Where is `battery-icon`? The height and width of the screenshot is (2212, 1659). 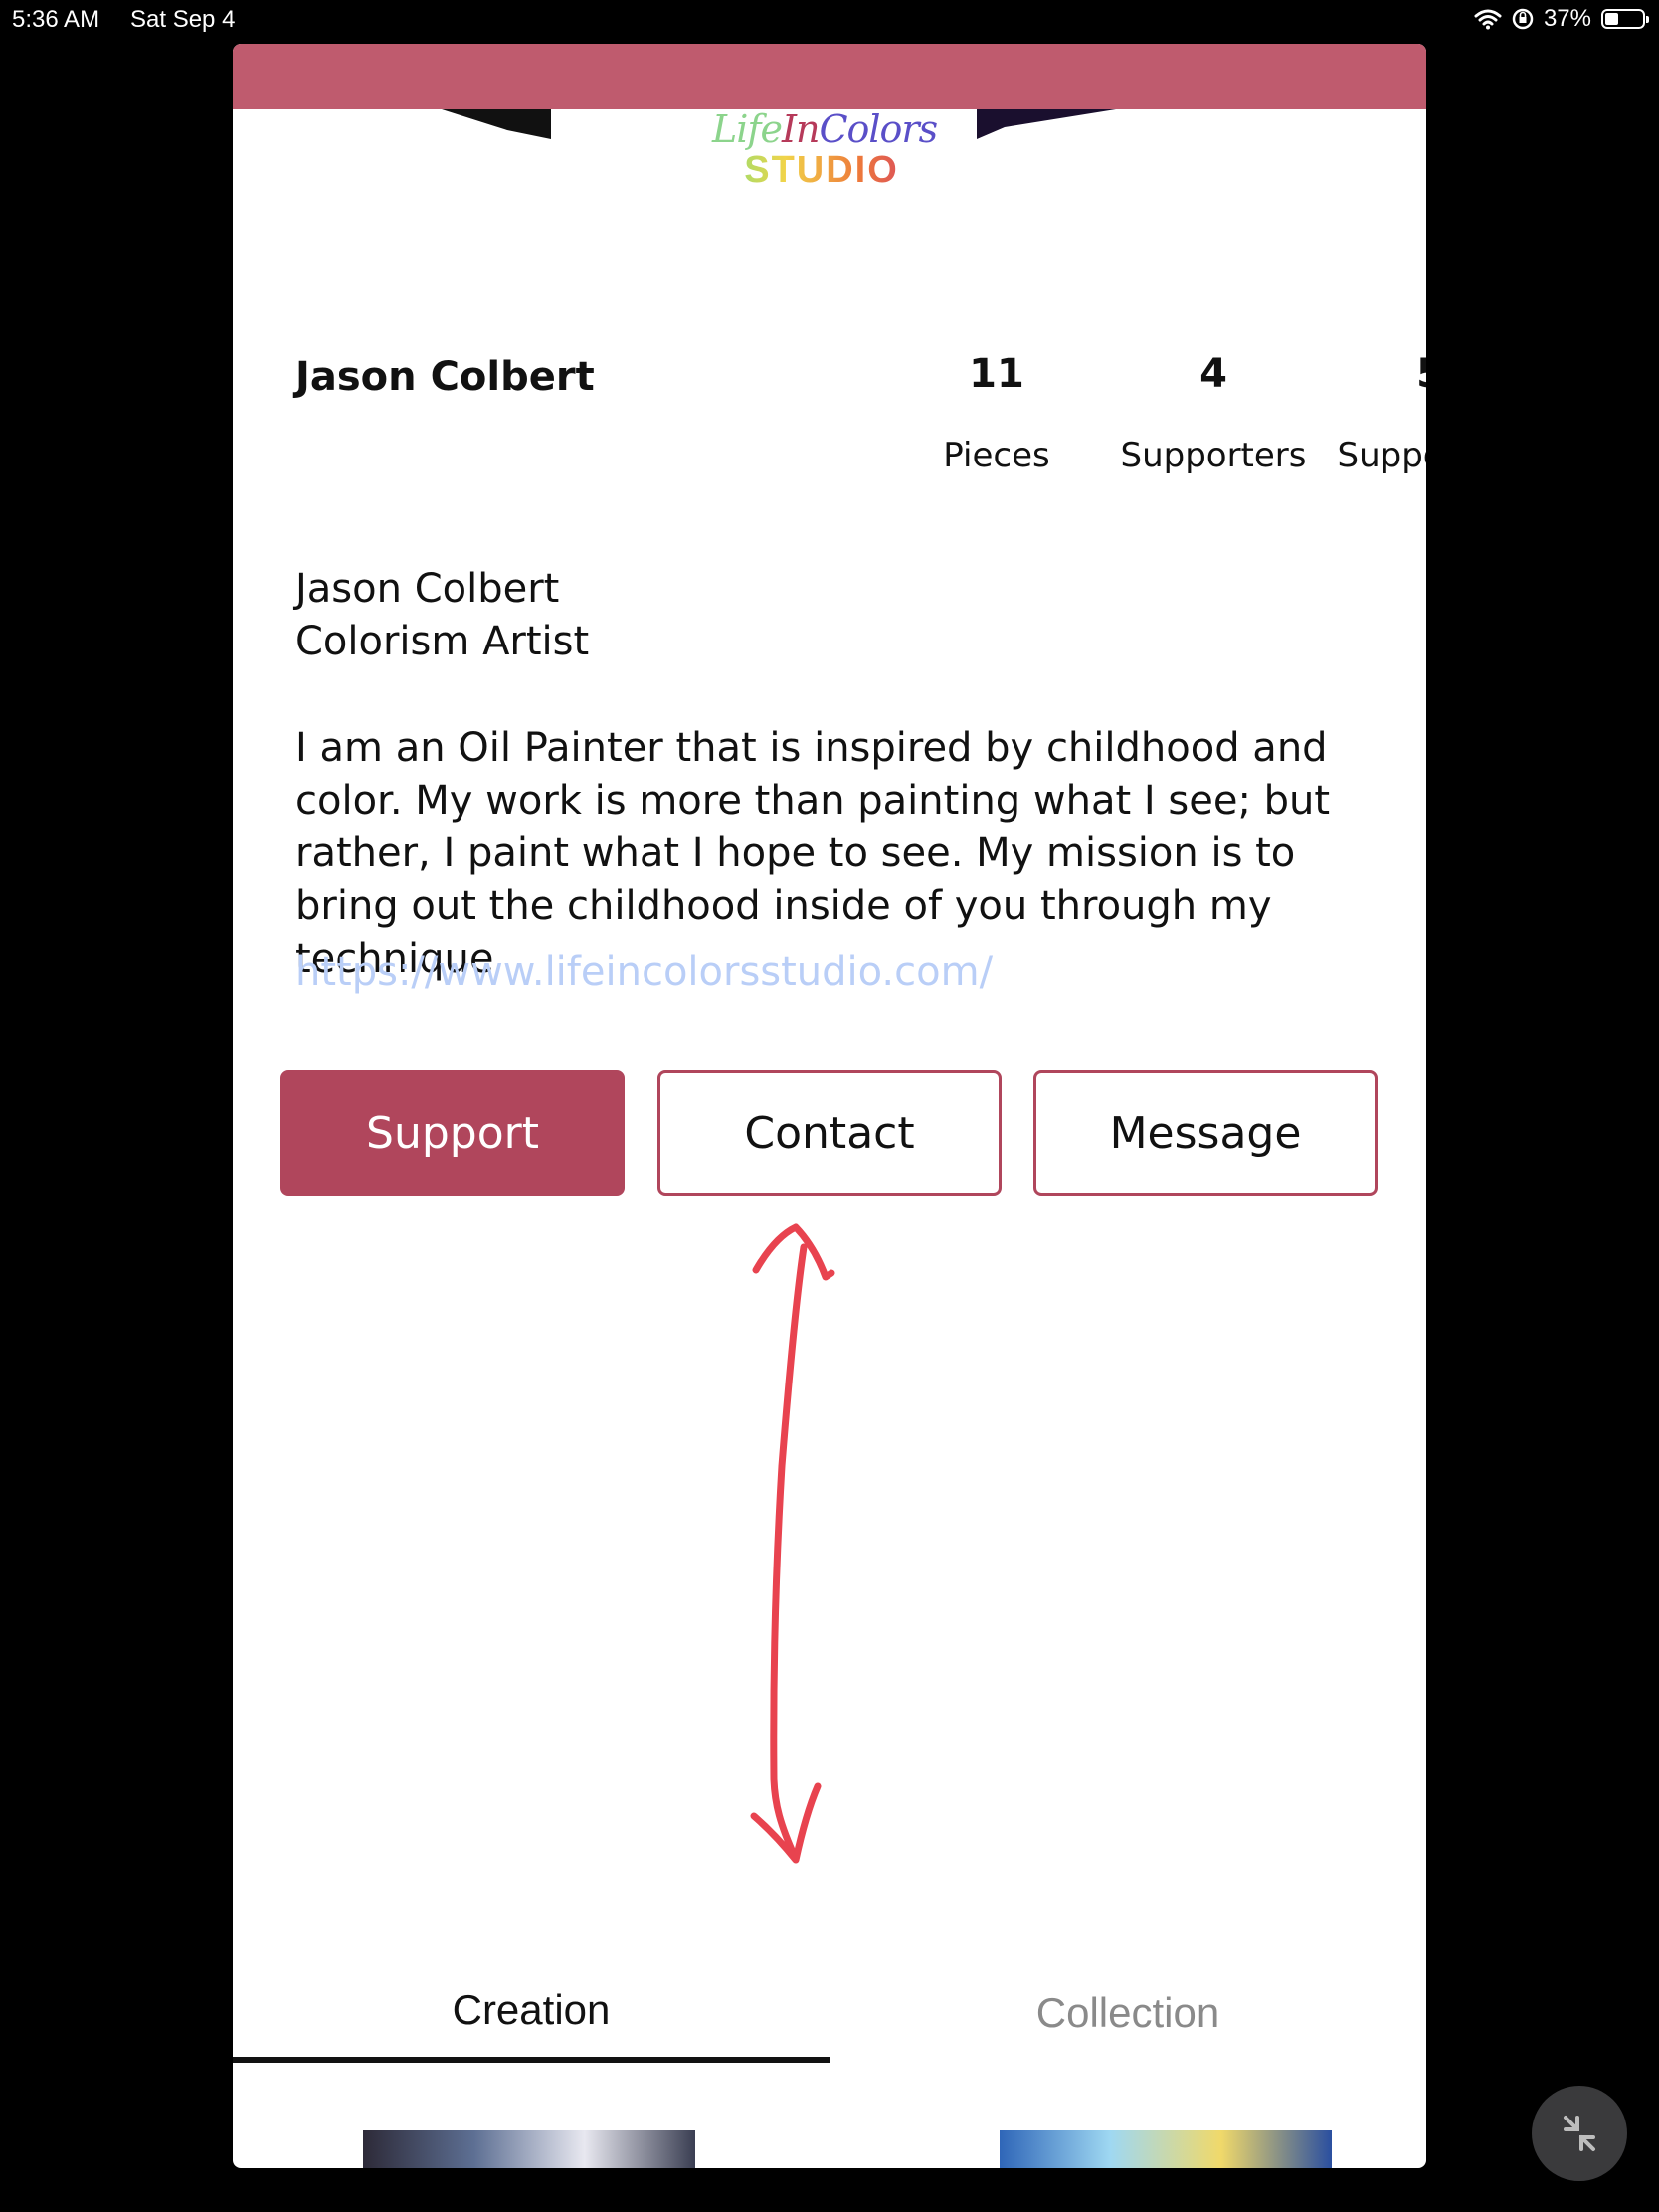 battery-icon is located at coordinates (1625, 19).